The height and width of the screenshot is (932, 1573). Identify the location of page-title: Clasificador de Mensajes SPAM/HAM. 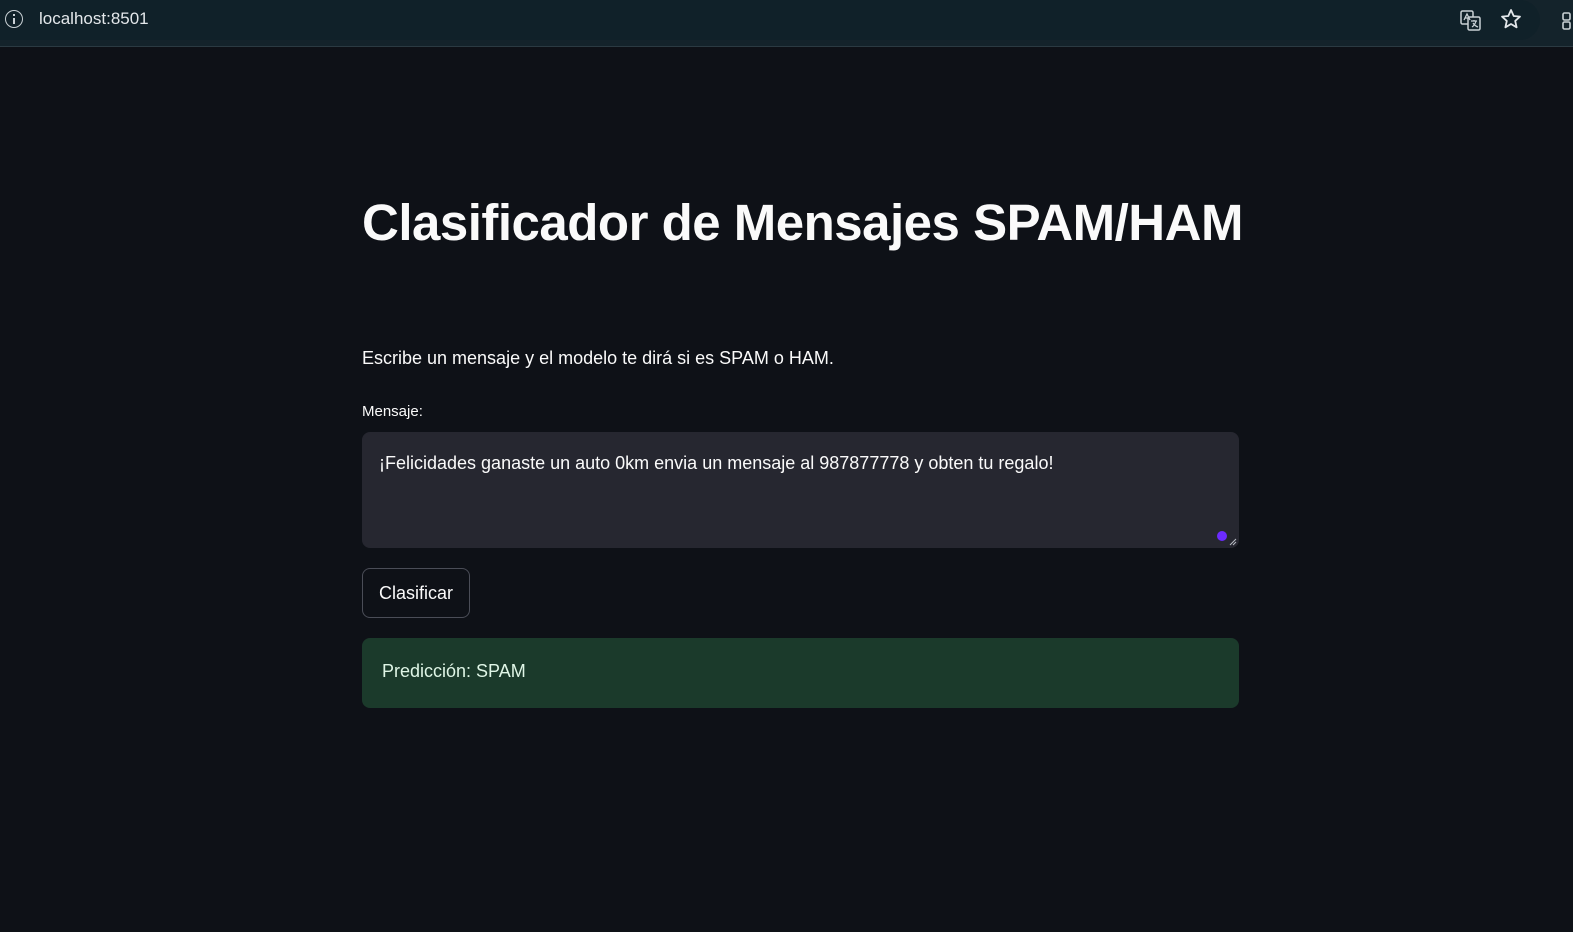
(802, 222).